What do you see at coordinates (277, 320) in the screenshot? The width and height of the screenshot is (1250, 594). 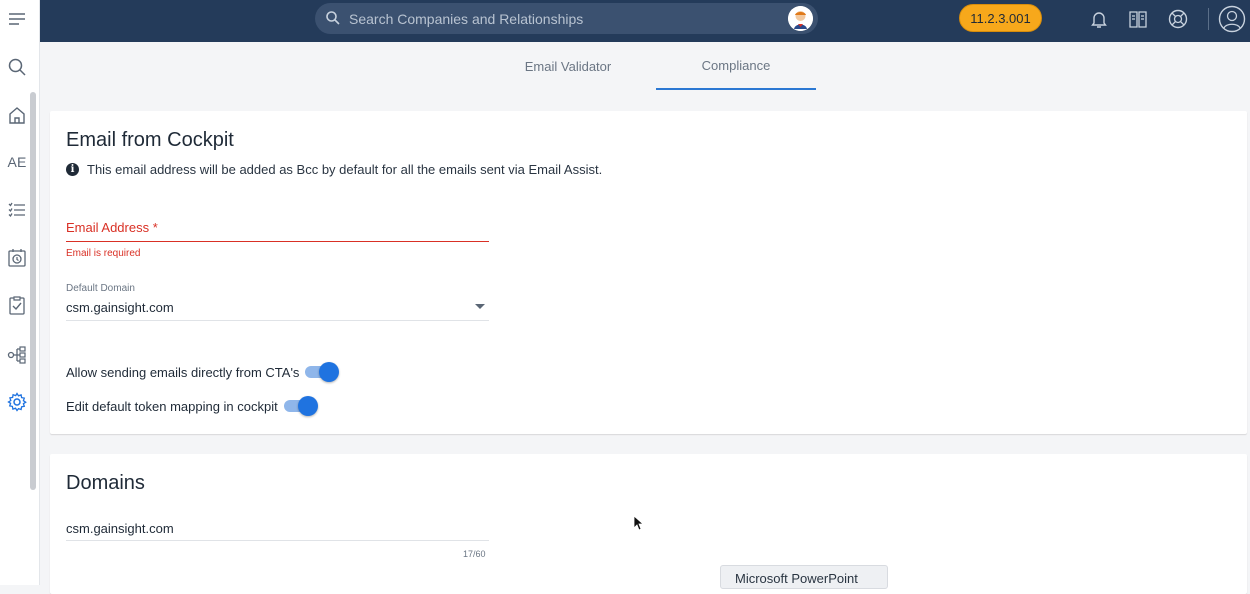 I see `select-underline` at bounding box center [277, 320].